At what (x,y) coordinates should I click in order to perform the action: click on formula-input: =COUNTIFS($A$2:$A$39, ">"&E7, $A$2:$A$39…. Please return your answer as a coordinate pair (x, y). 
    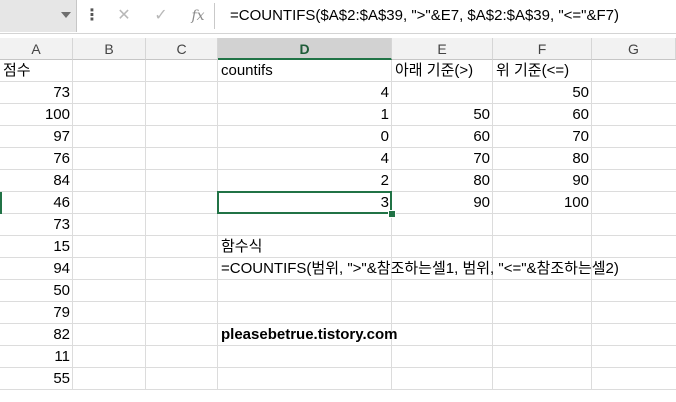
    Looking at the image, I should click on (424, 16).